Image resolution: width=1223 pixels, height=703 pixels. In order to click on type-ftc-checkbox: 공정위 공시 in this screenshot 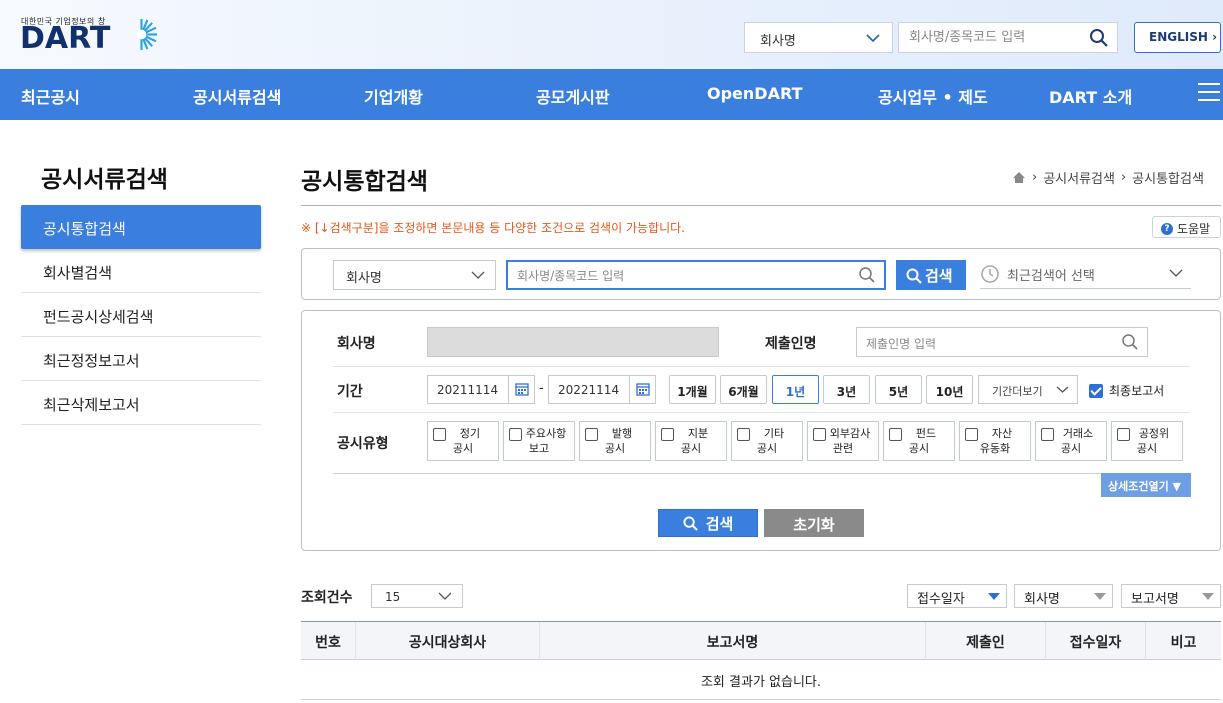, I will do `click(1147, 441)`.